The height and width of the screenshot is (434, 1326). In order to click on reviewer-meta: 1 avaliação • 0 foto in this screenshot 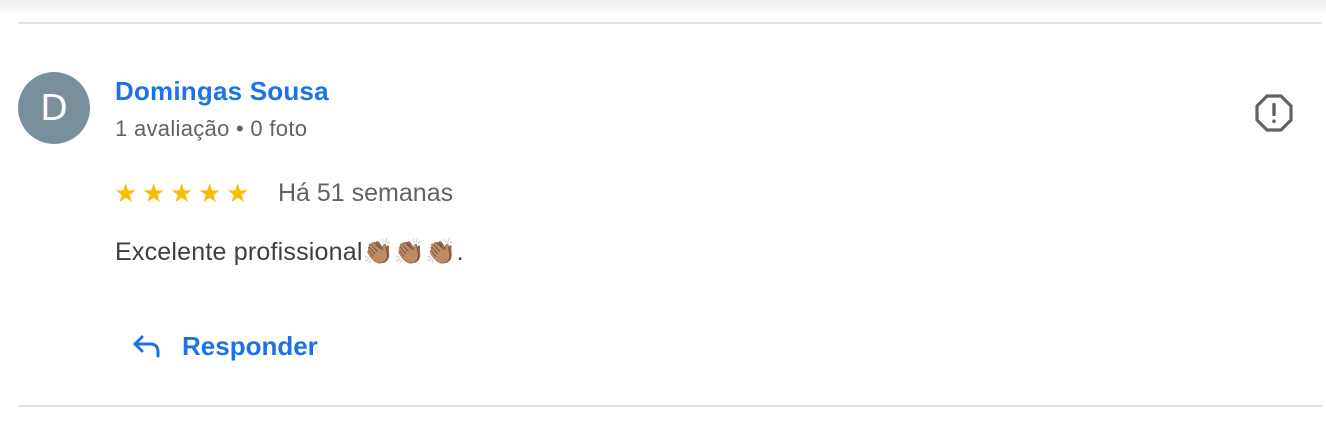, I will do `click(211, 128)`.